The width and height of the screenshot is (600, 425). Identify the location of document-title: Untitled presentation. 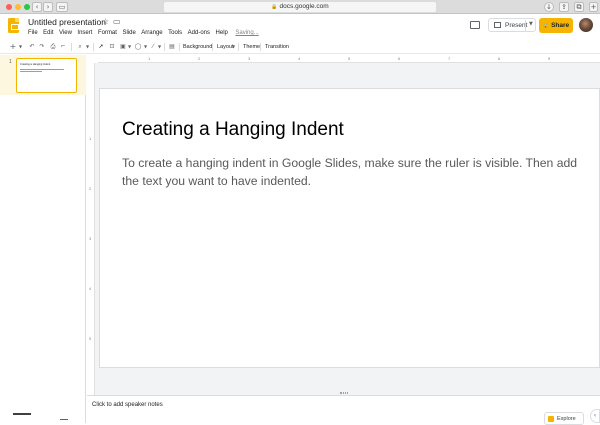
(67, 22).